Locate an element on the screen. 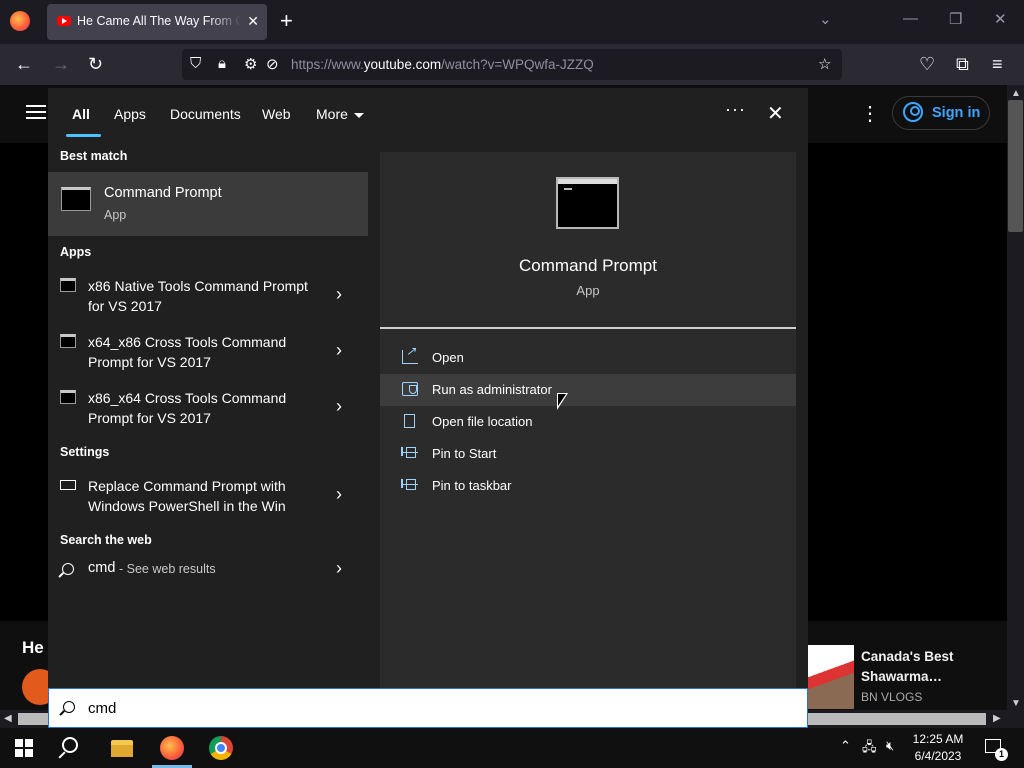  action-open-file-location: Open file location is located at coordinates (588, 422).